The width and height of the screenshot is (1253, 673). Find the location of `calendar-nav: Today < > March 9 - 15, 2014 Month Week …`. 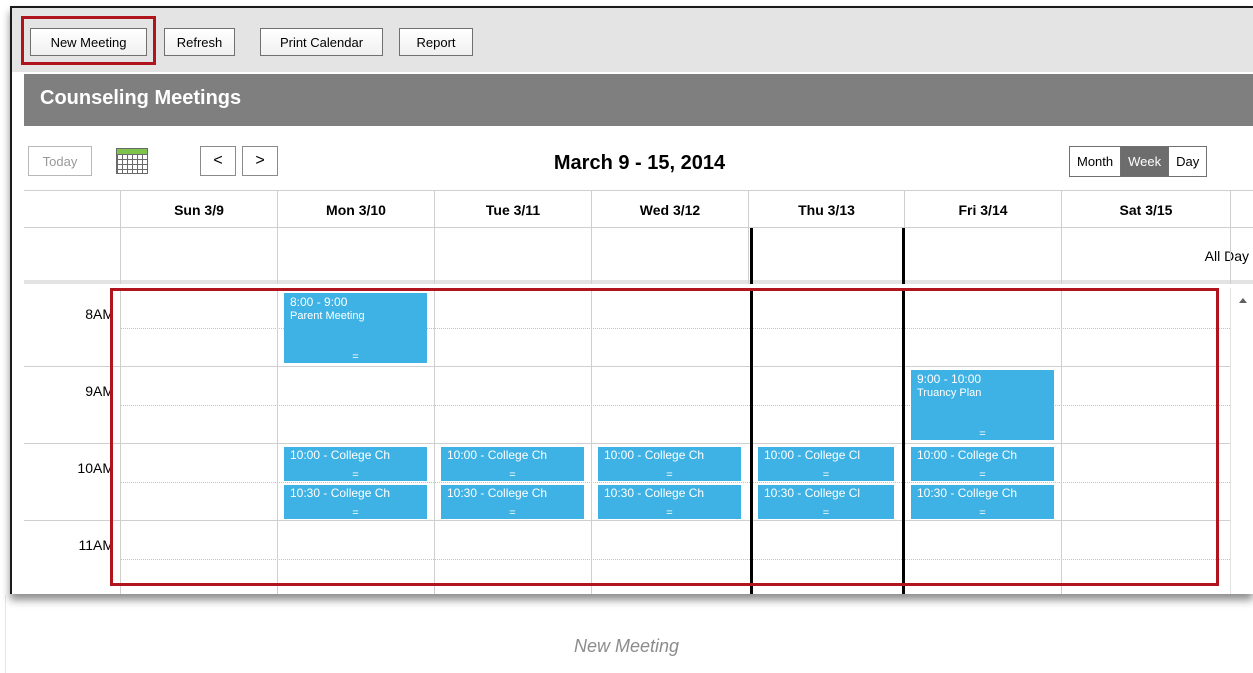

calendar-nav: Today < > March 9 - 15, 2014 Month Week … is located at coordinates (638, 159).